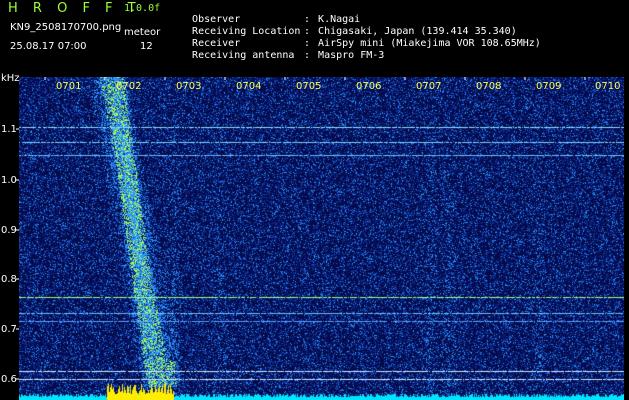 This screenshot has height=400, width=629. I want to click on x-tick-label: 0708, so click(489, 86).